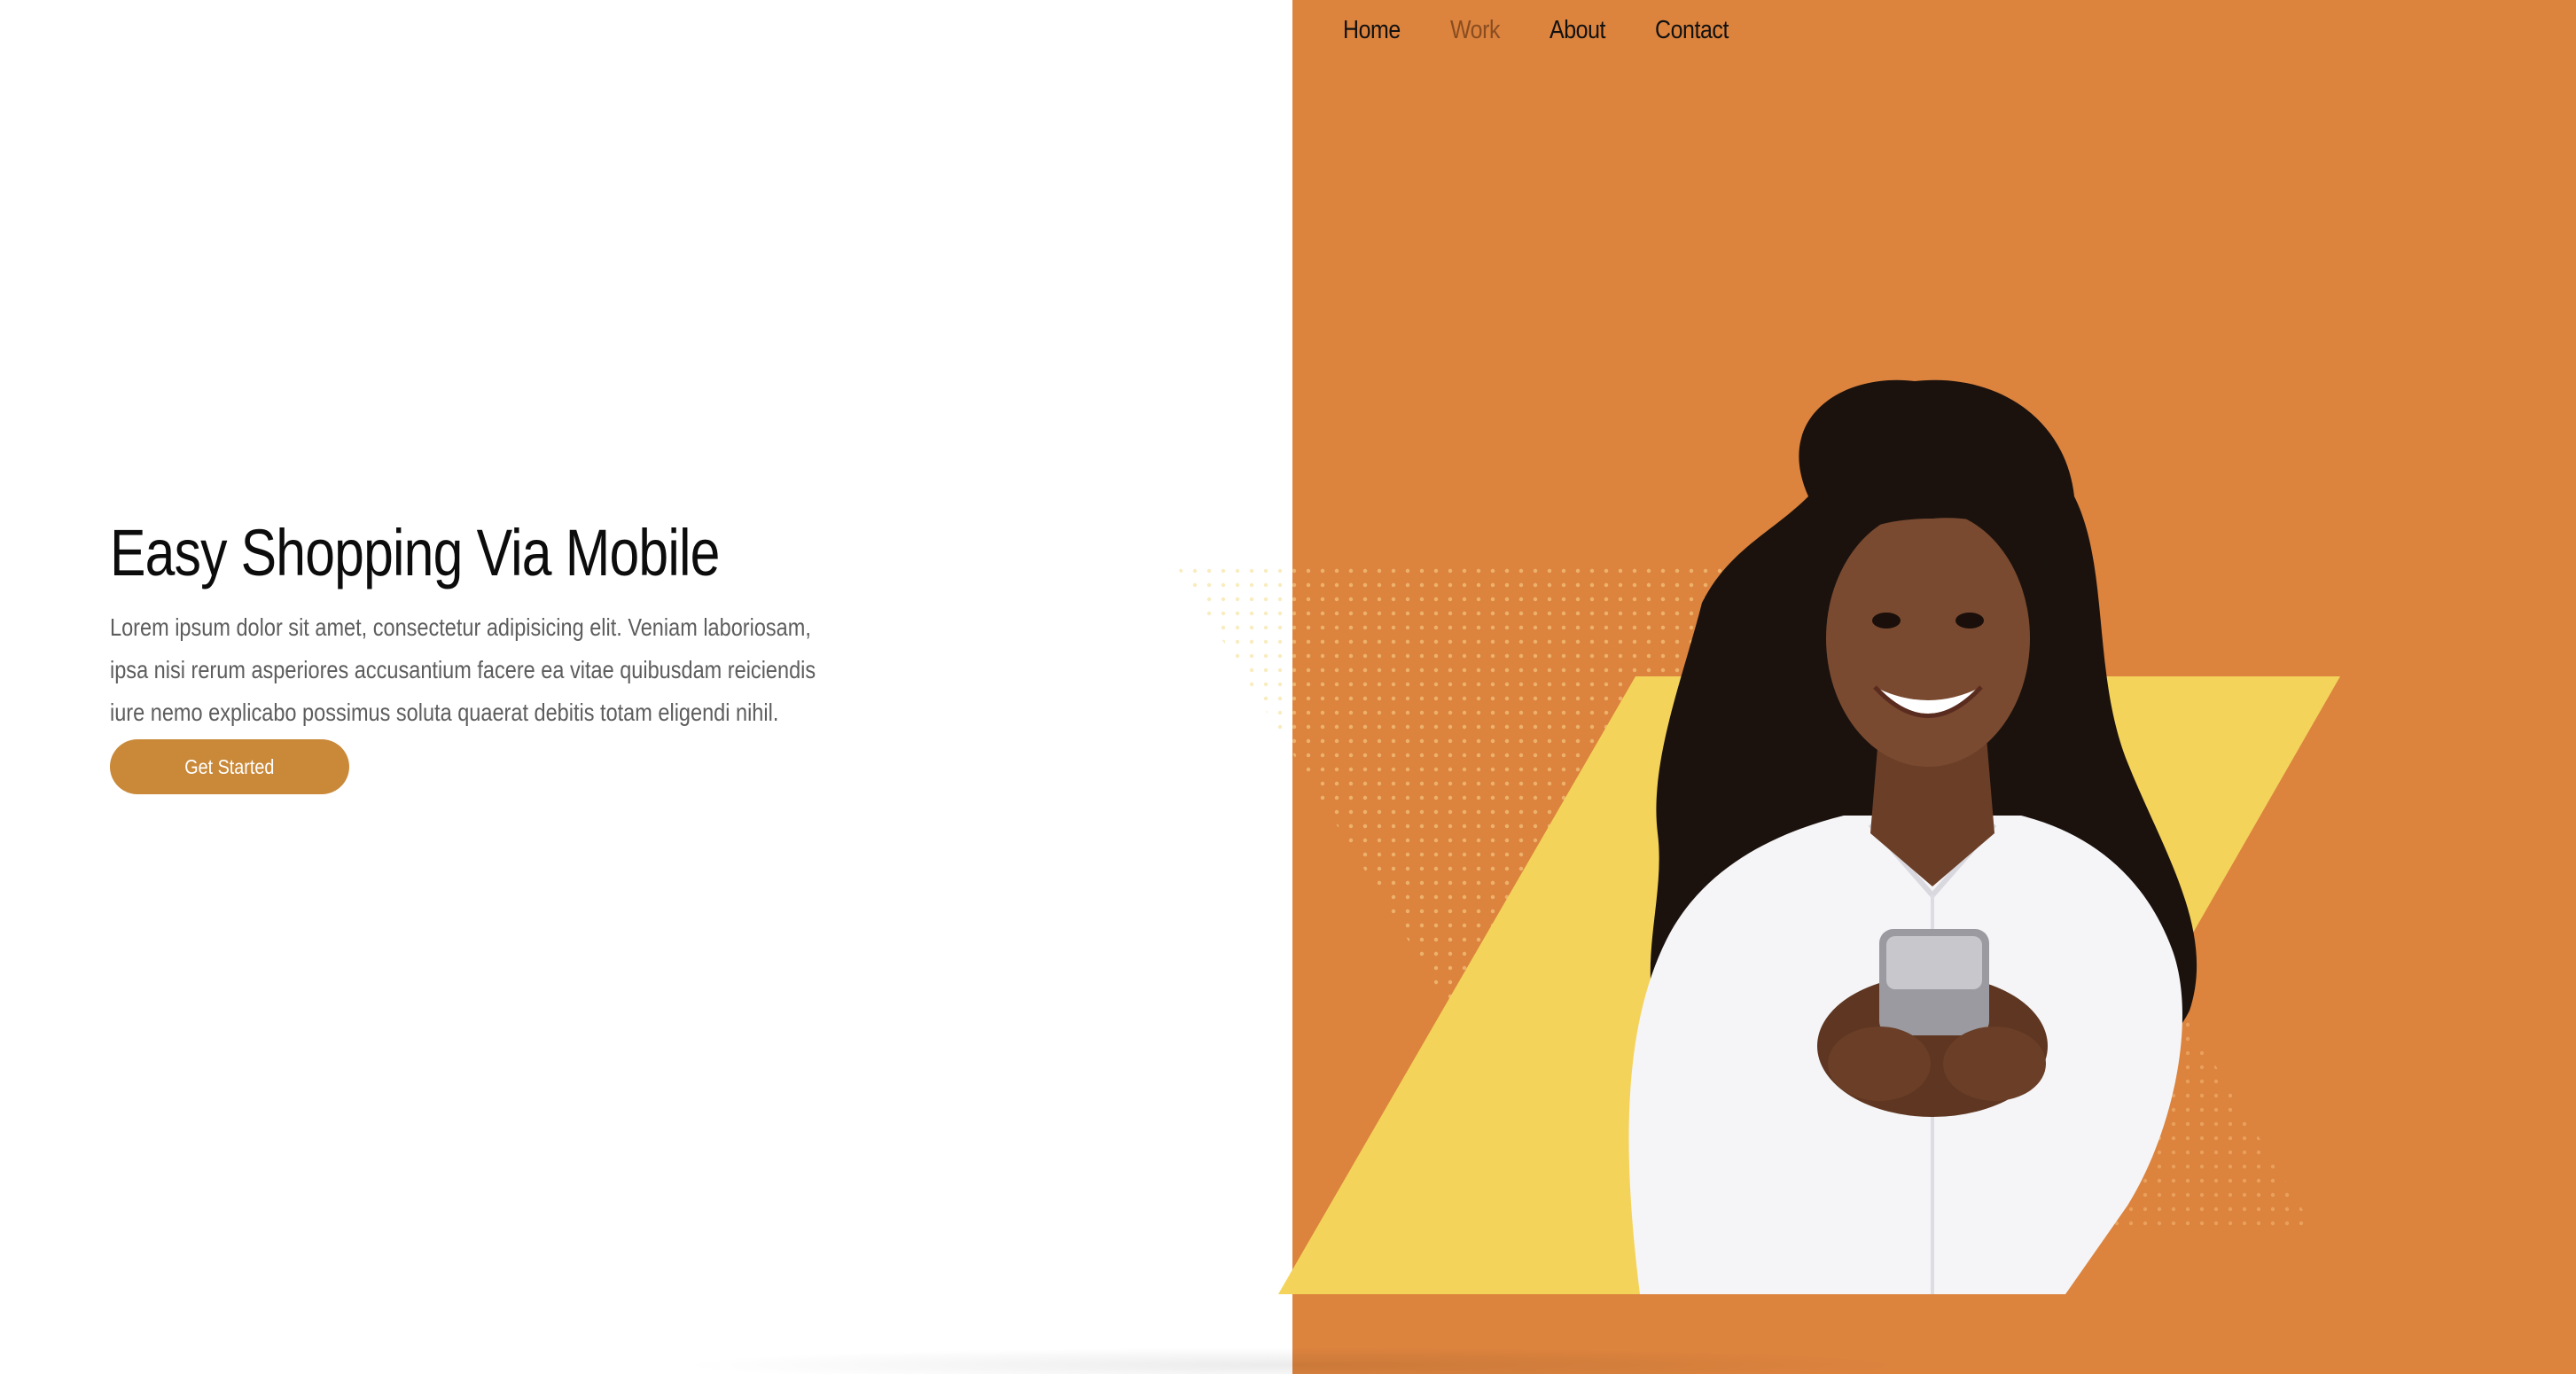 The height and width of the screenshot is (1374, 2576). What do you see at coordinates (1541, 30) in the screenshot?
I see `main-nav: Home Work About Contact` at bounding box center [1541, 30].